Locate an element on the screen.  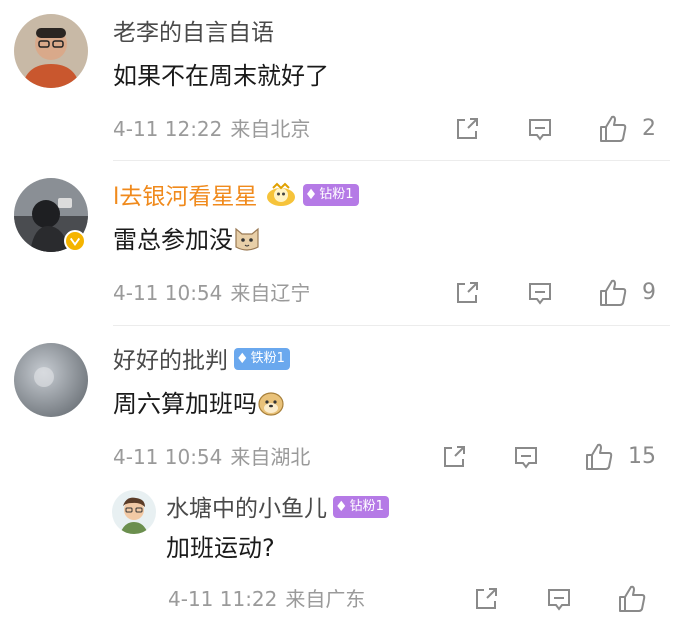
comment-text-content: 雷总参加没 is located at coordinates (173, 240).